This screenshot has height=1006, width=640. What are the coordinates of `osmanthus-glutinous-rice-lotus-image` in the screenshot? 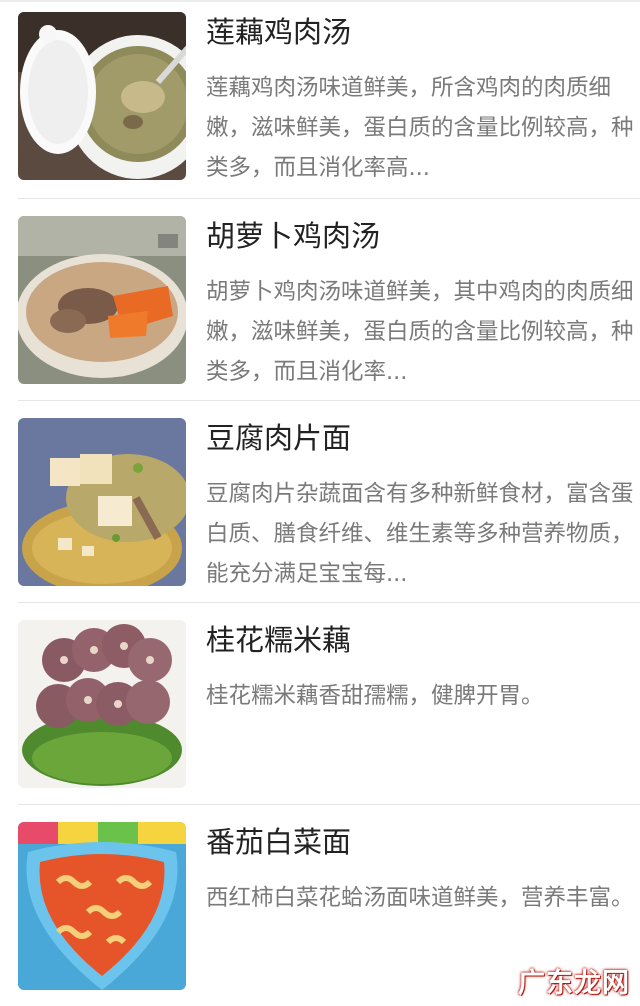 It's located at (102, 704).